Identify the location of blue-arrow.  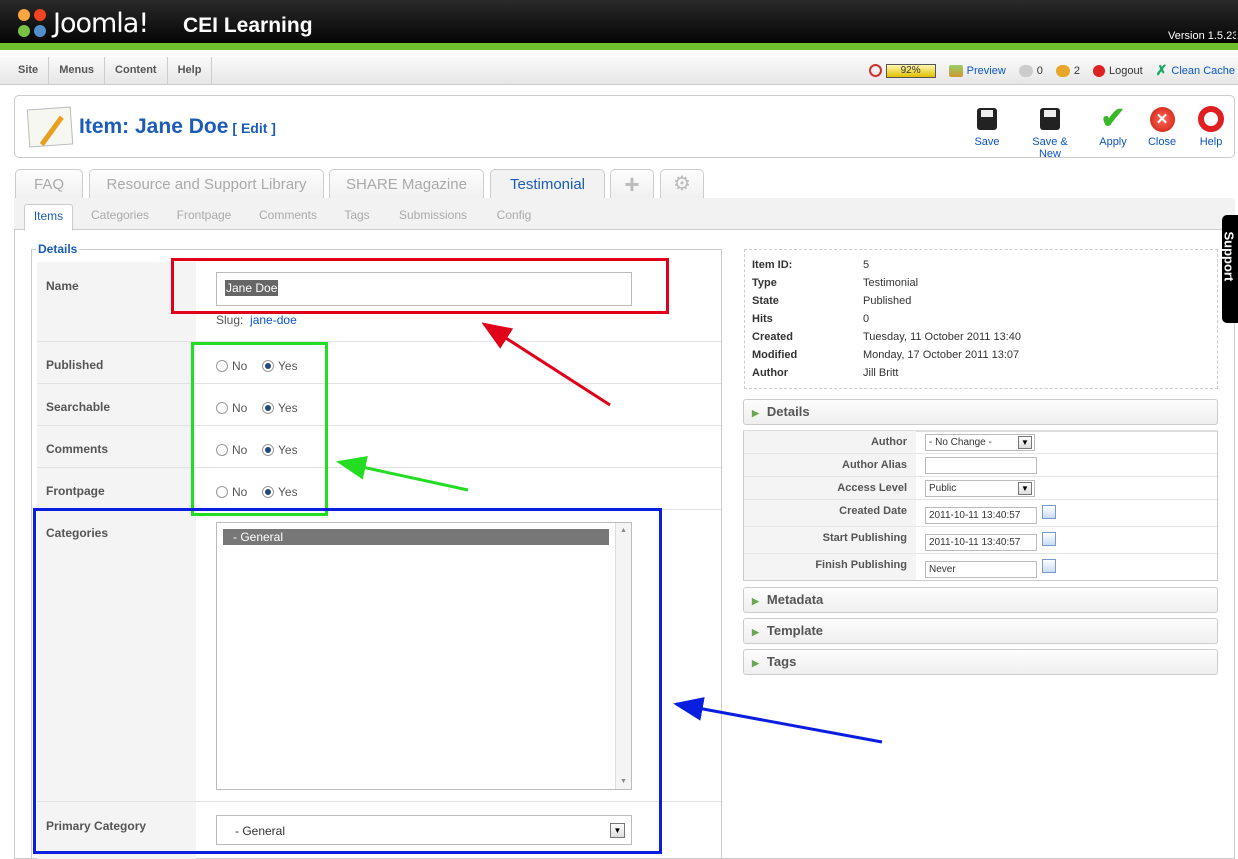
(778, 720).